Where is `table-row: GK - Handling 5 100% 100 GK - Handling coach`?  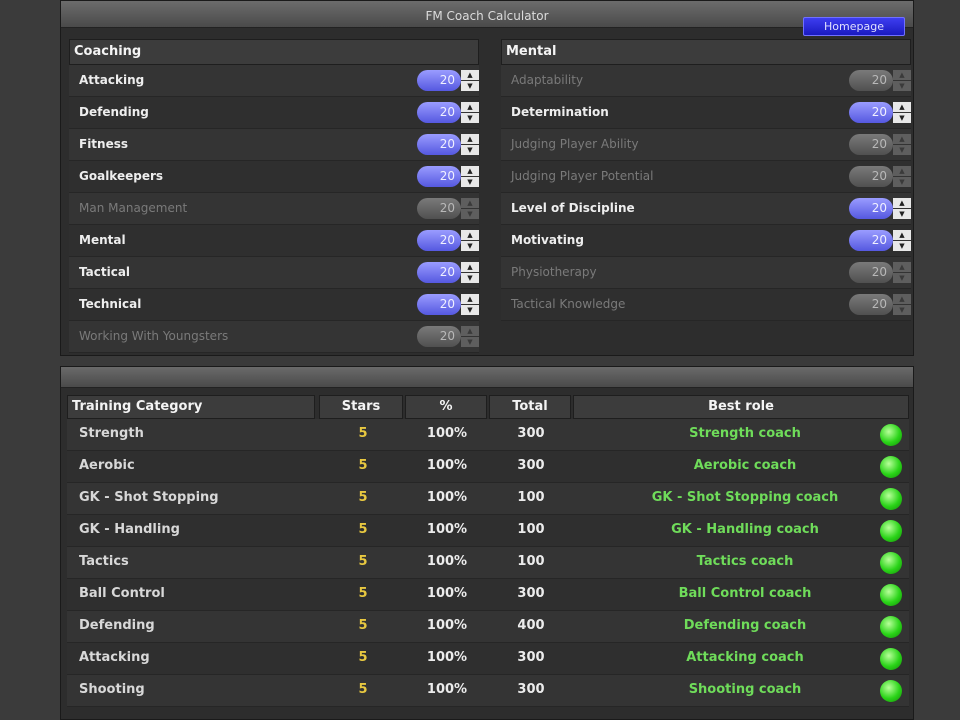
table-row: GK - Handling 5 100% 100 GK - Handling coach is located at coordinates (488, 531).